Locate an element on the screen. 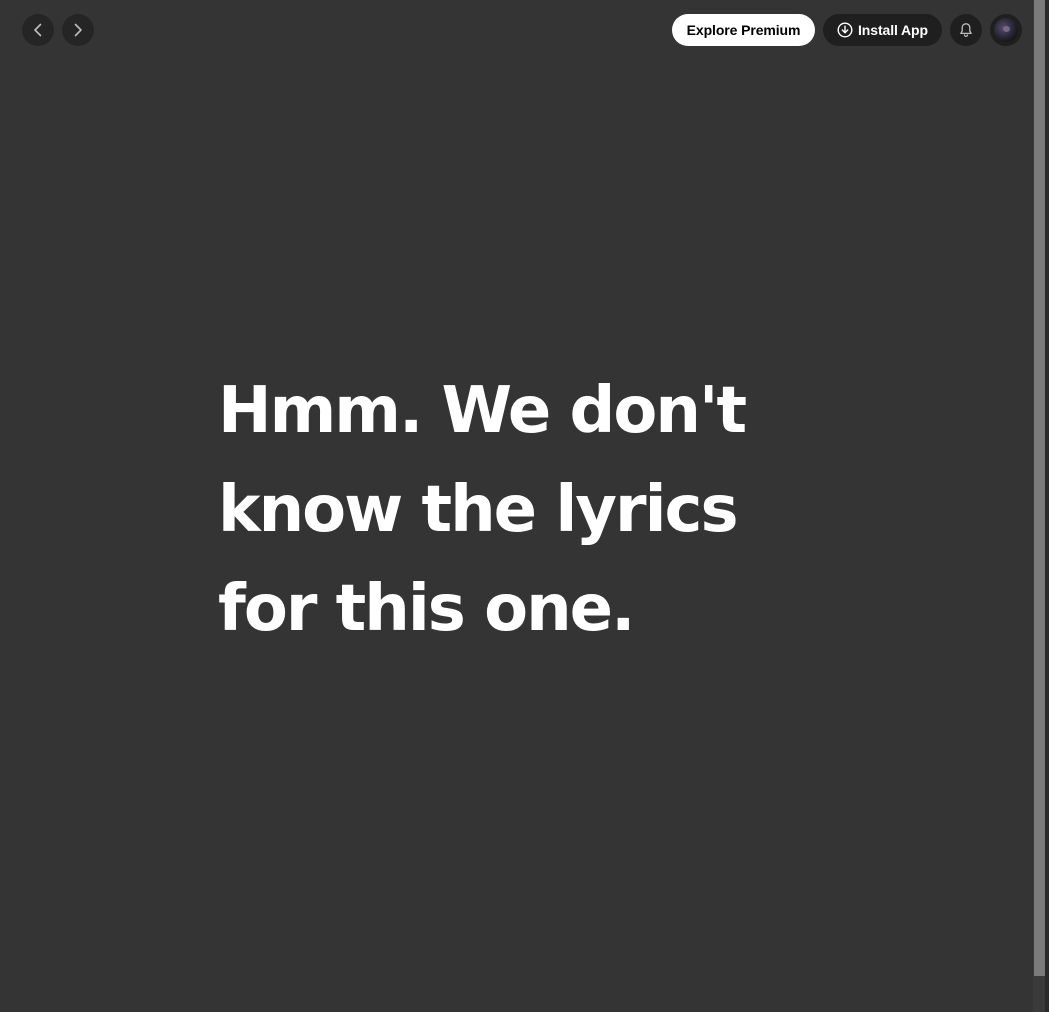 This screenshot has height=1012, width=1049. explore-premium-label: Explore Premium is located at coordinates (743, 30).